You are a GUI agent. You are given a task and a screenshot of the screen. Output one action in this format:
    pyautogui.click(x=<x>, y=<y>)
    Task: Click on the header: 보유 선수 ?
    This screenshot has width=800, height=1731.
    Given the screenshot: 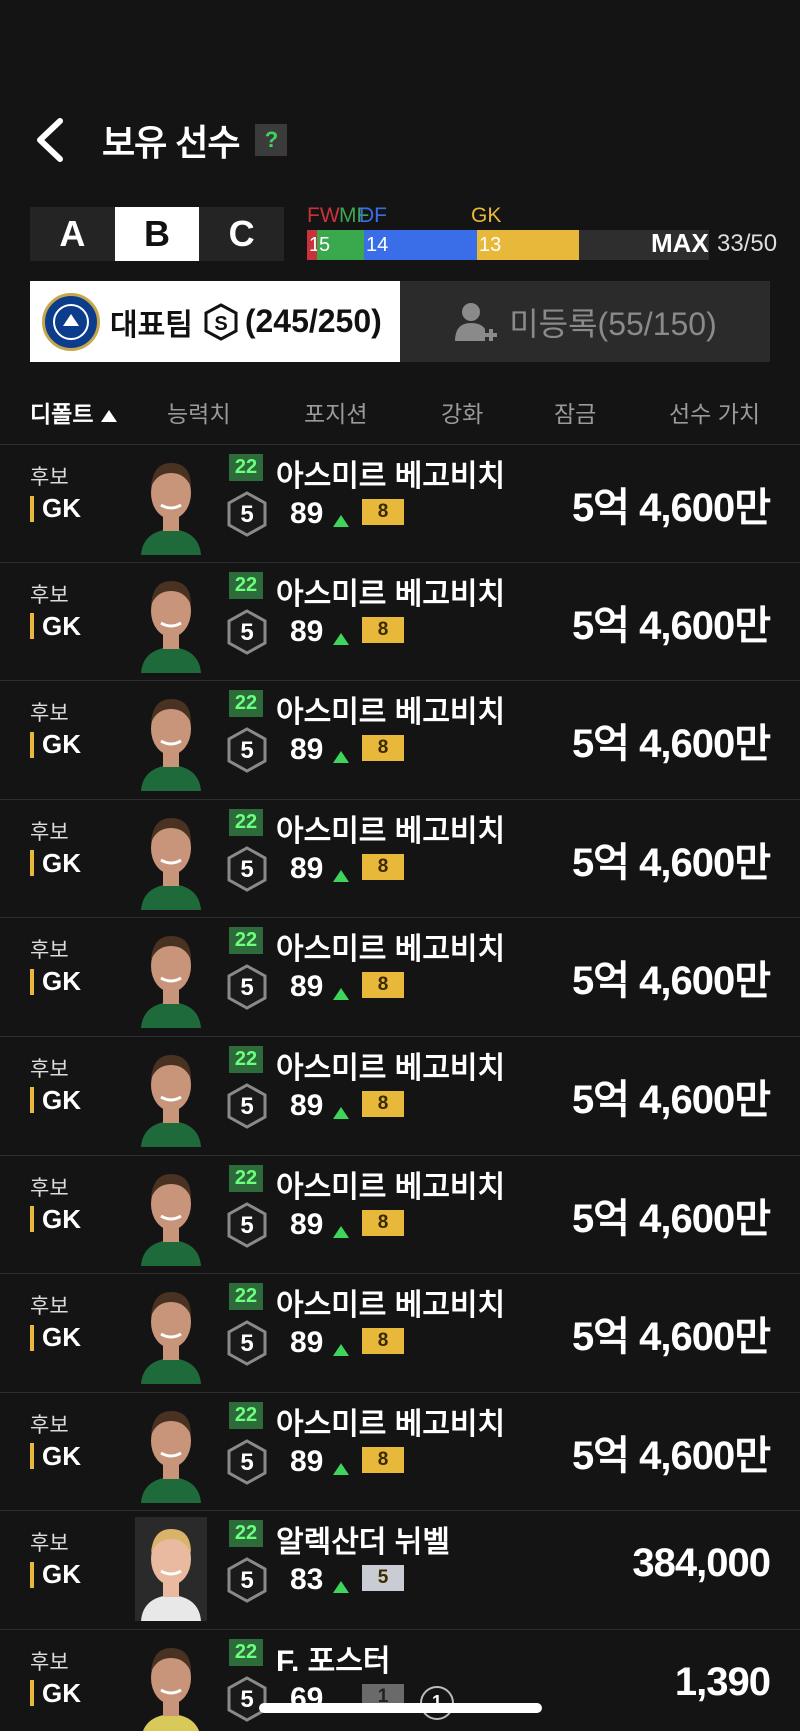 What is the action you would take?
    pyautogui.click(x=161, y=140)
    